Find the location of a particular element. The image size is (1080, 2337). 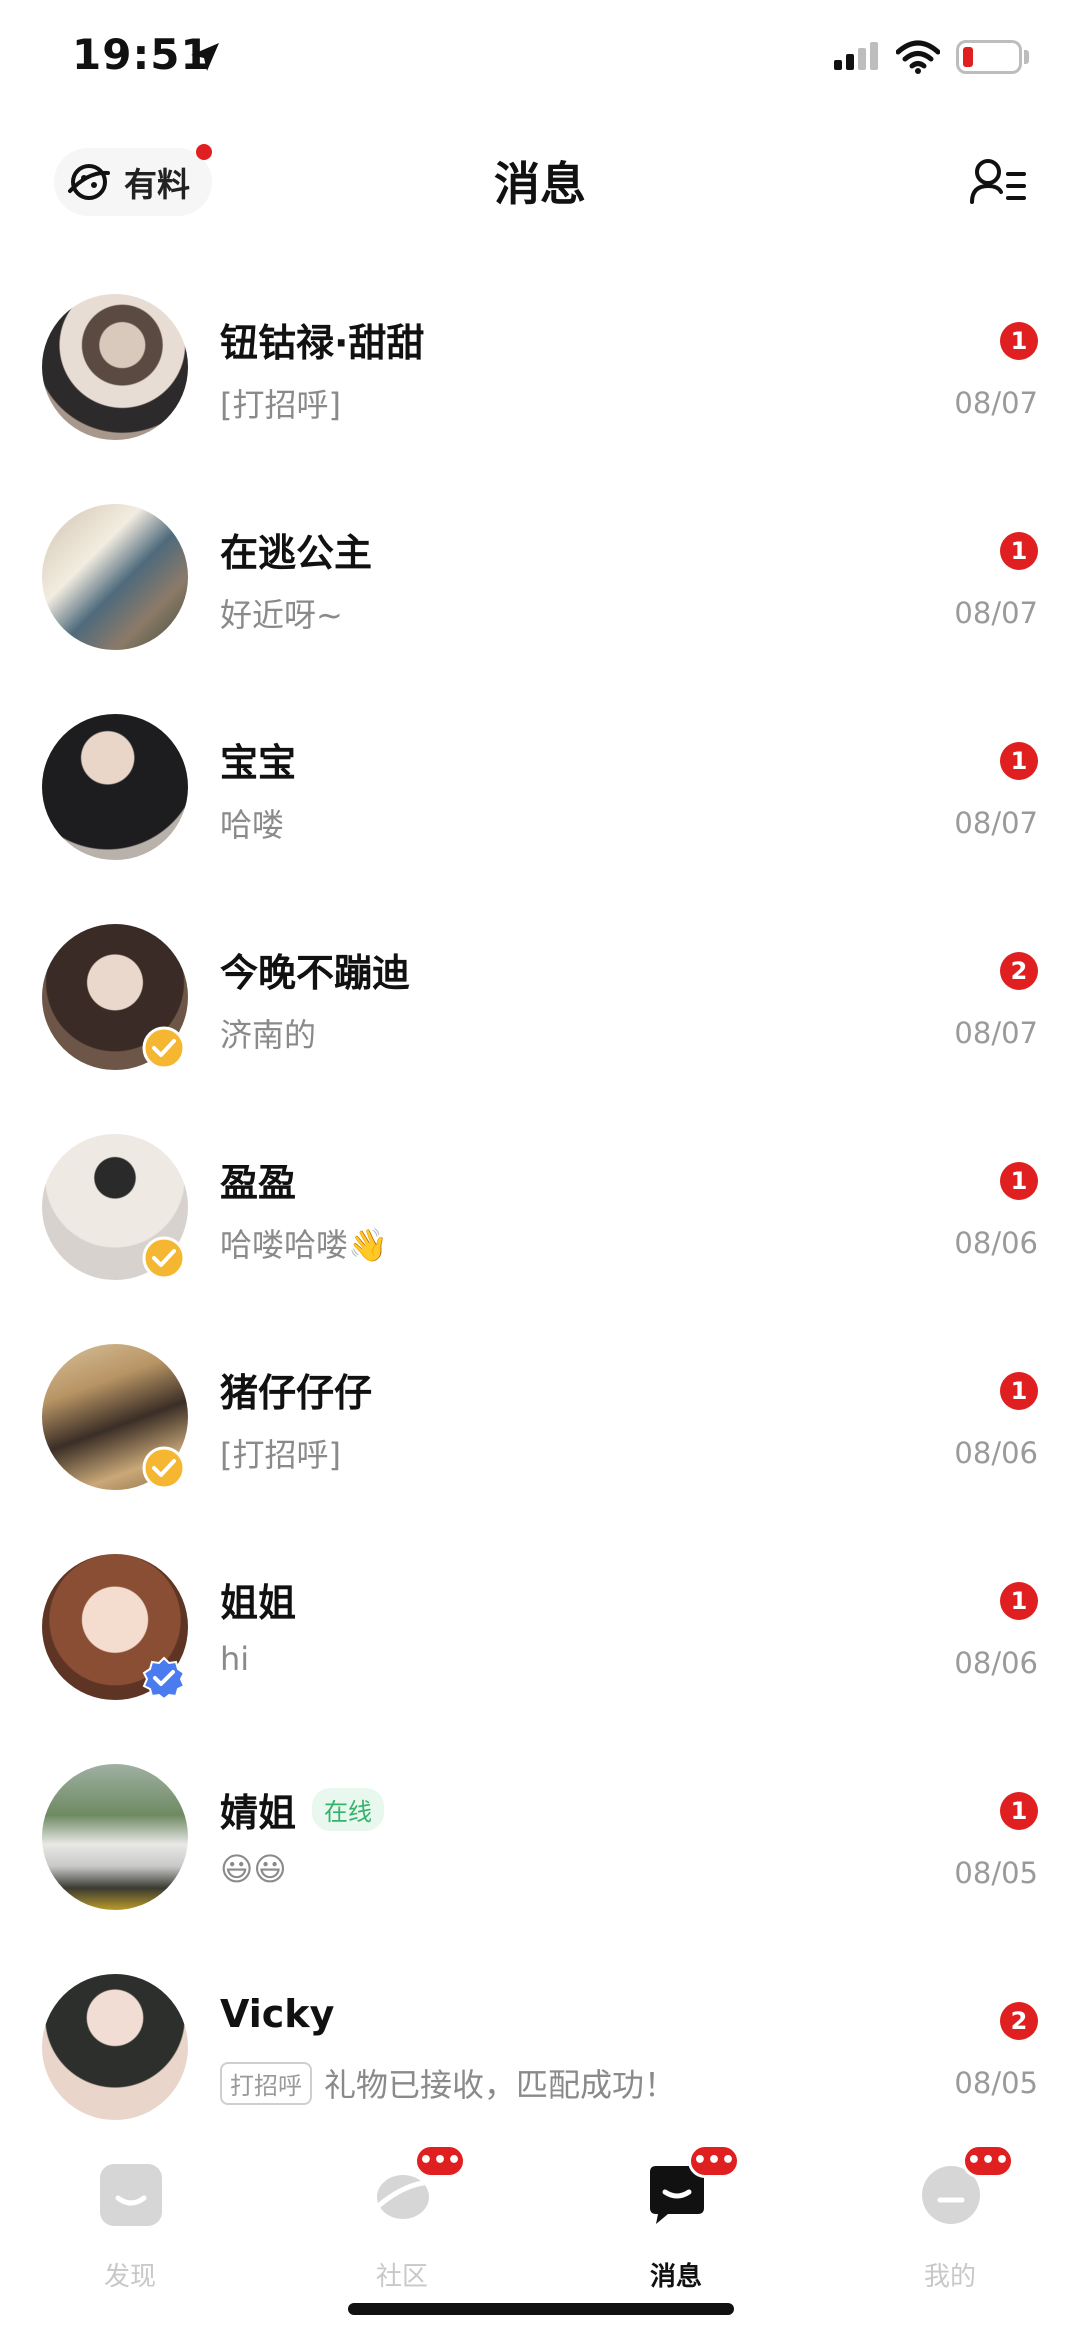

location-arrow-icon is located at coordinates (205, 57).